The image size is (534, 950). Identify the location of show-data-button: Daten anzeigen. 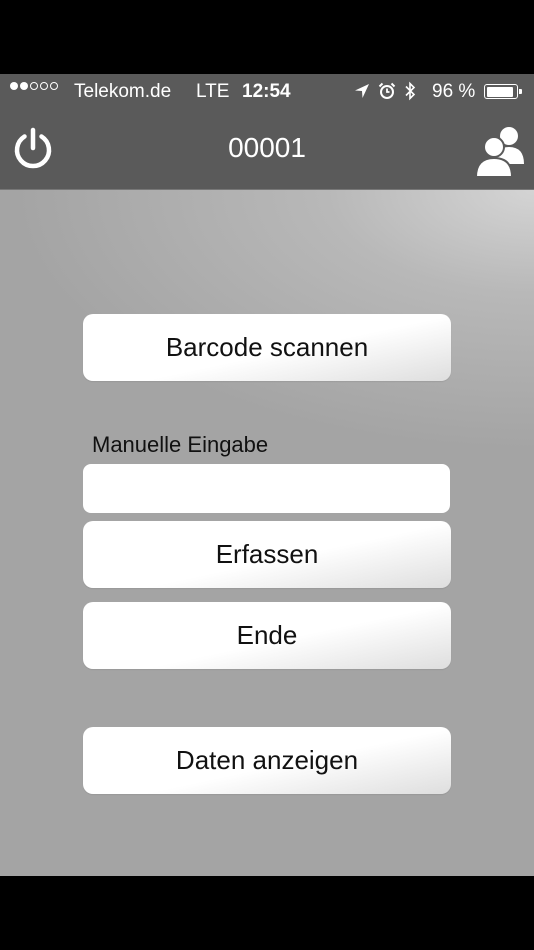
(267, 760).